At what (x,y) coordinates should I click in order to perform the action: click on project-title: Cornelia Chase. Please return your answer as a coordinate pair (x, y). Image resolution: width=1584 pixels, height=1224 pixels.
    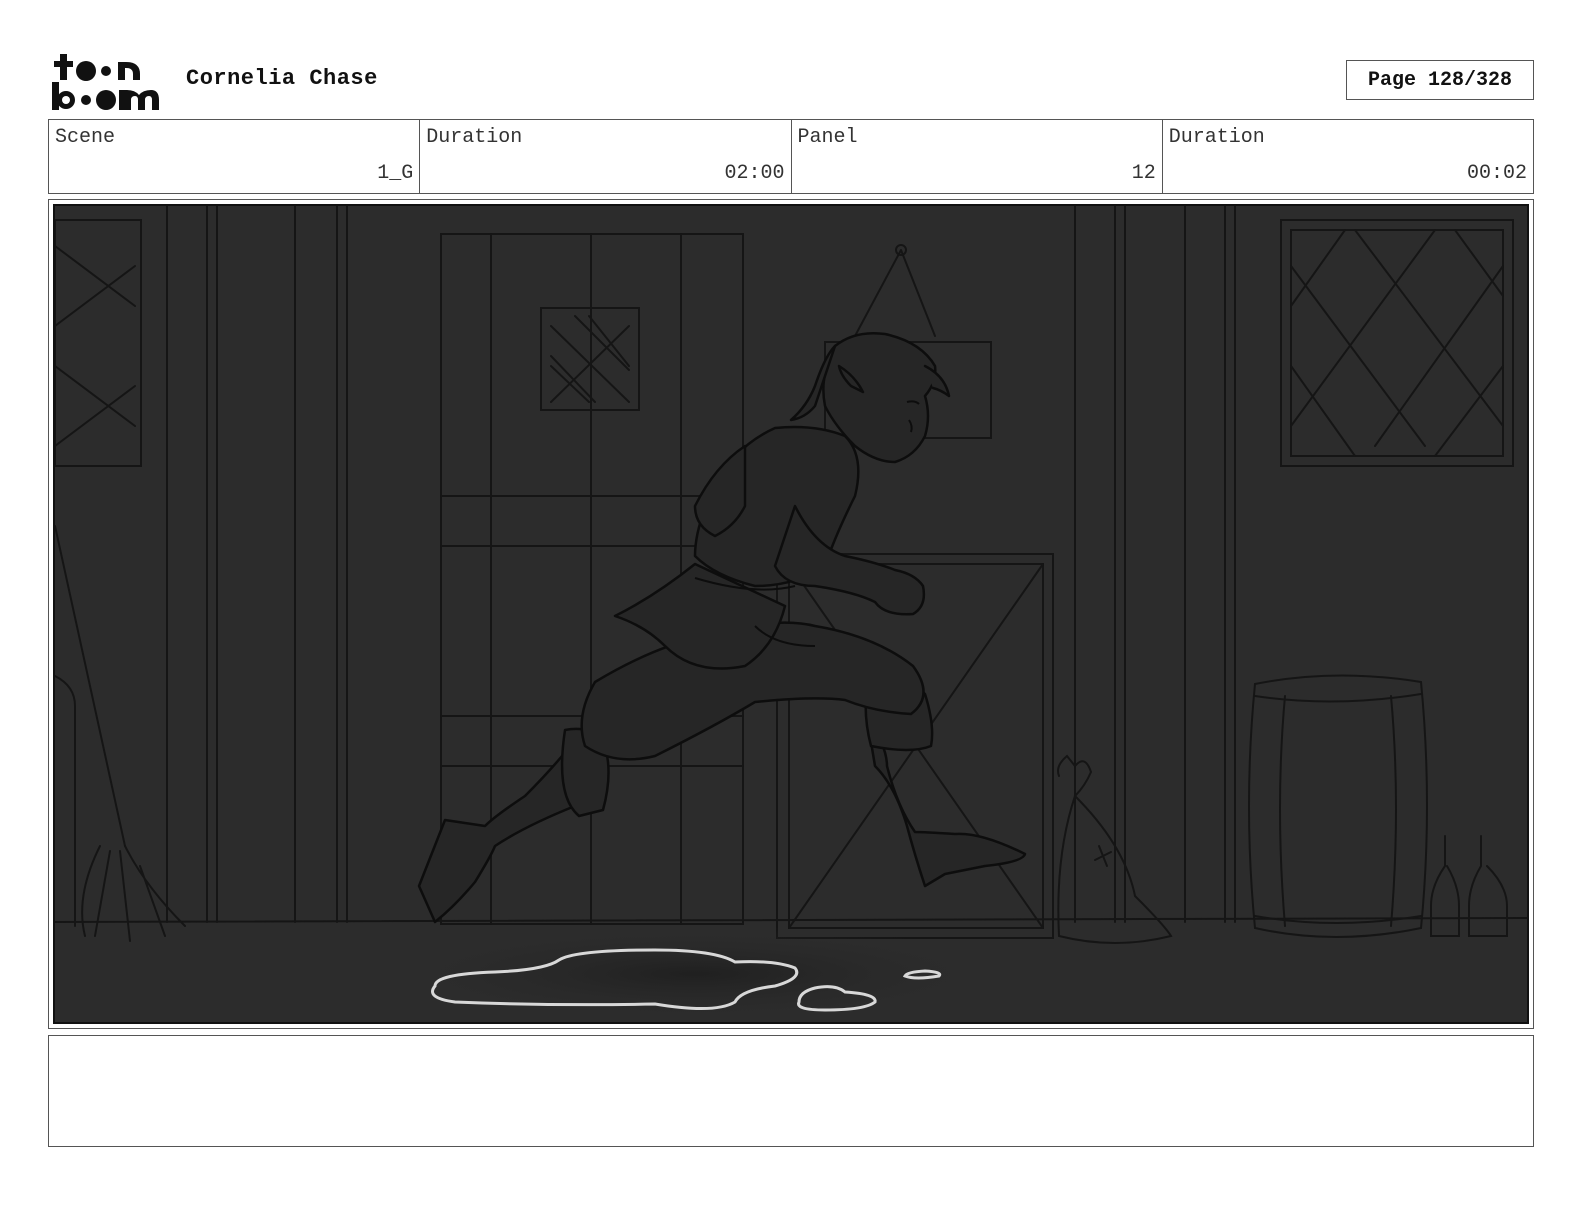
    Looking at the image, I should click on (282, 78).